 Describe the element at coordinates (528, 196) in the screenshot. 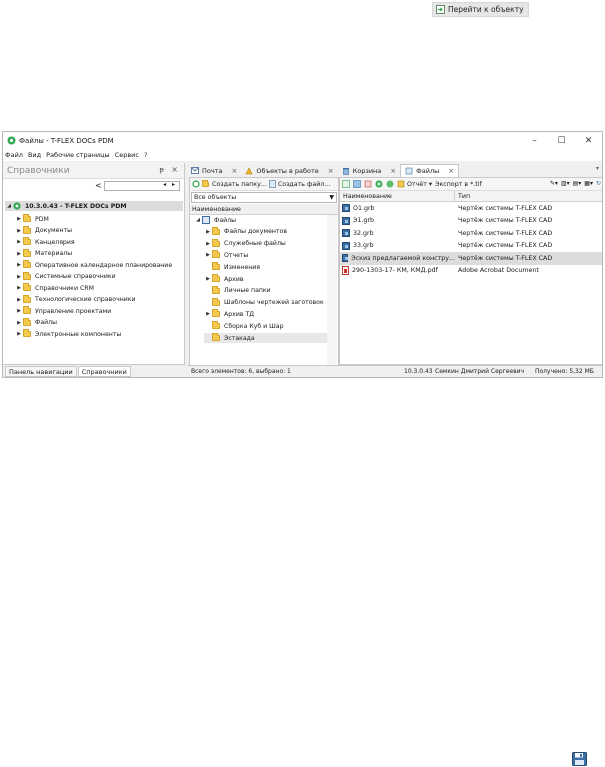

I see `column-type: Тип` at that location.